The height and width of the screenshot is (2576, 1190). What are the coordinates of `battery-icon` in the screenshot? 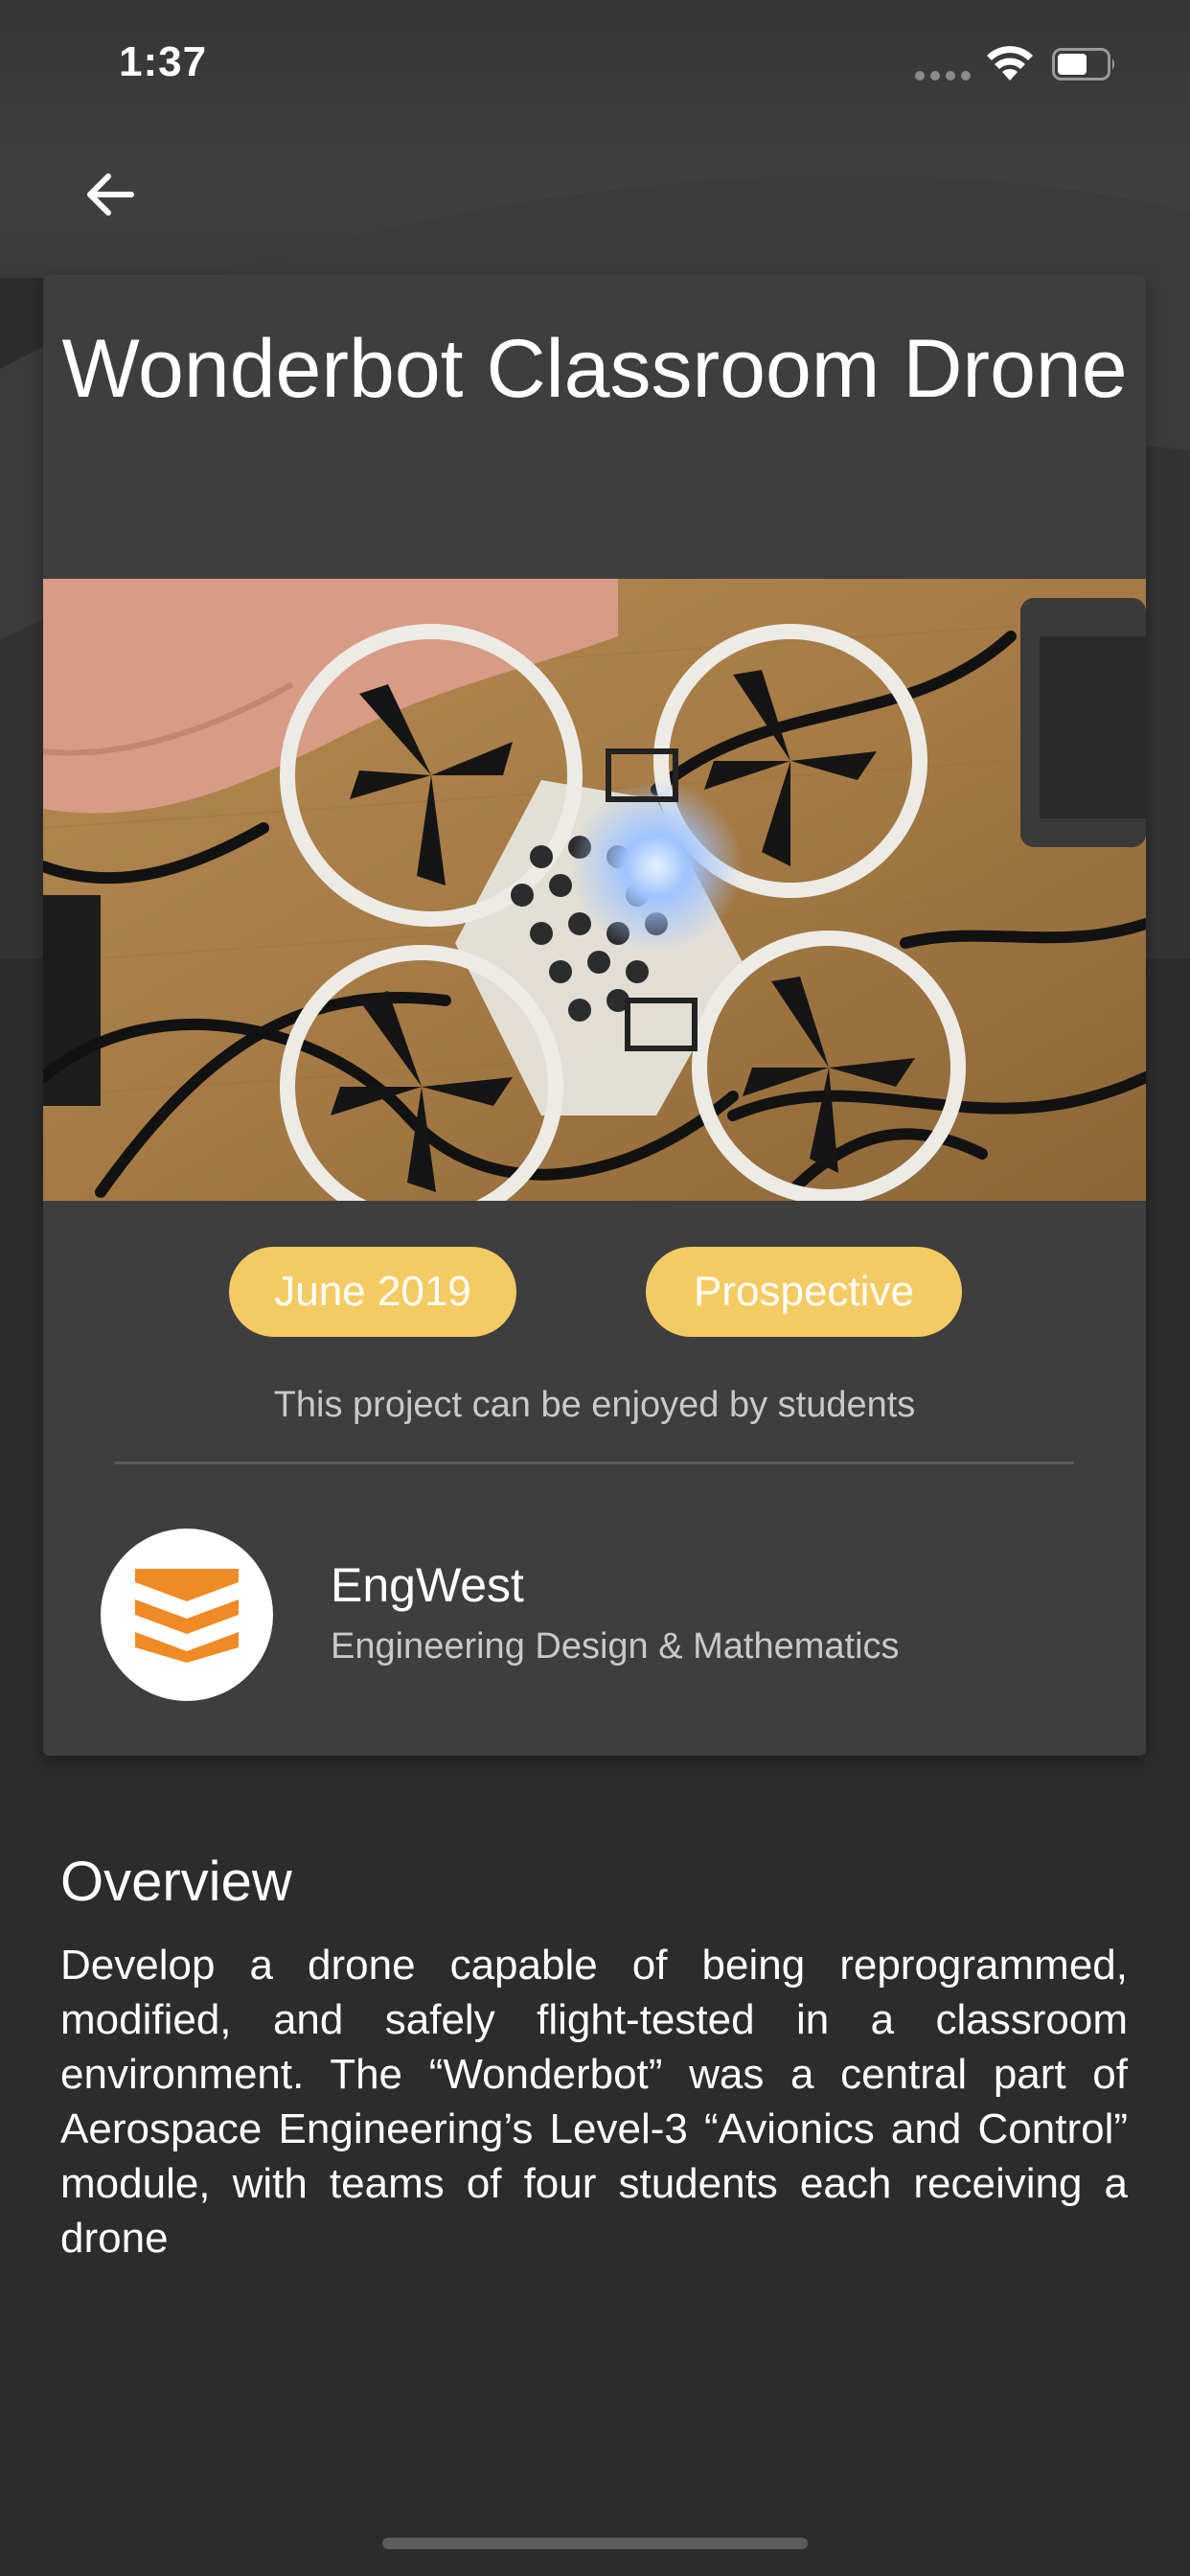 It's located at (1083, 64).